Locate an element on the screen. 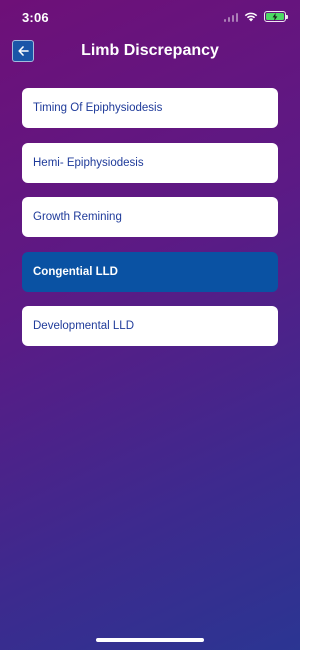 The width and height of the screenshot is (320, 650). menu-item-hemi-epiphysiodesis: Hemi- Epiphysiodesis is located at coordinates (150, 162).